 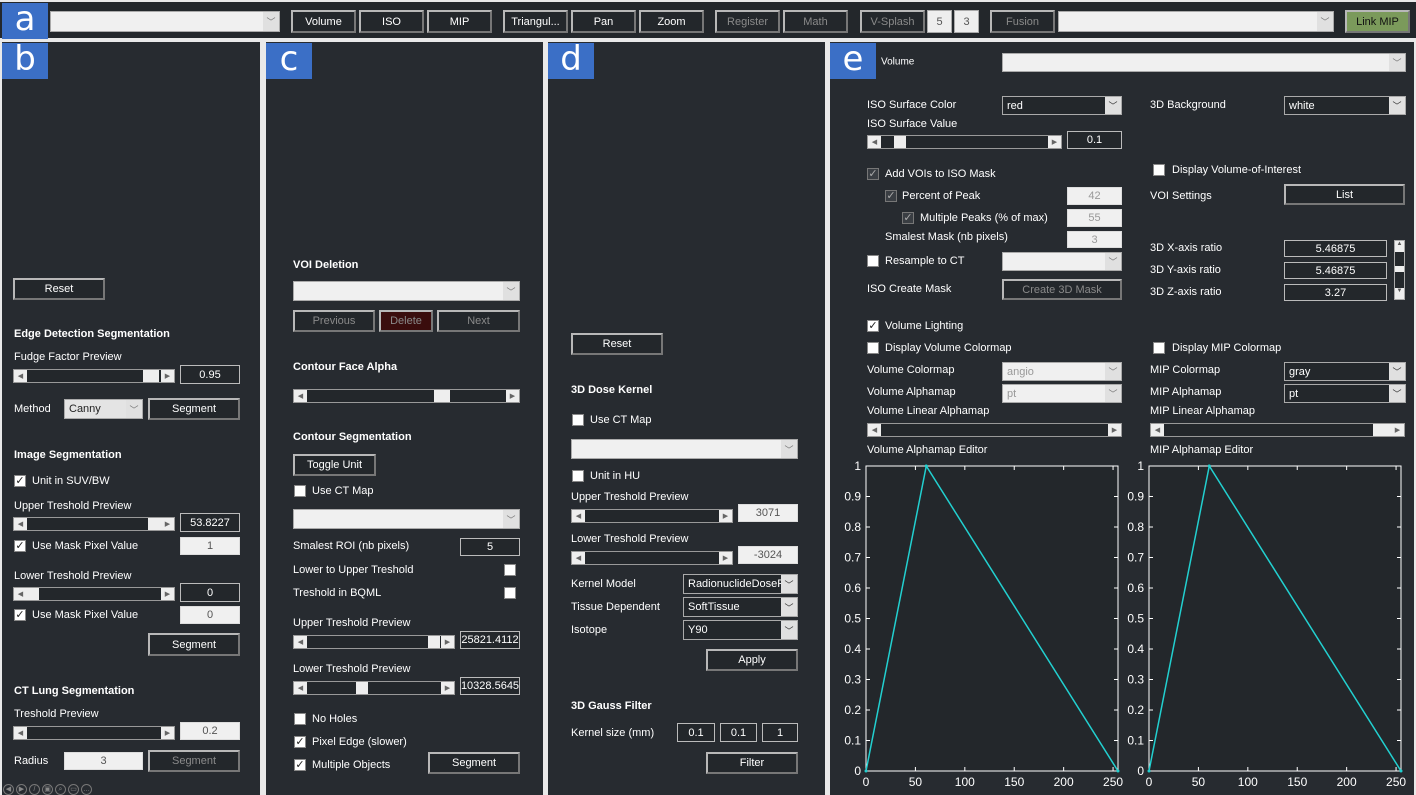 What do you see at coordinates (671, 21) in the screenshot?
I see `zoom-button: Zoom` at bounding box center [671, 21].